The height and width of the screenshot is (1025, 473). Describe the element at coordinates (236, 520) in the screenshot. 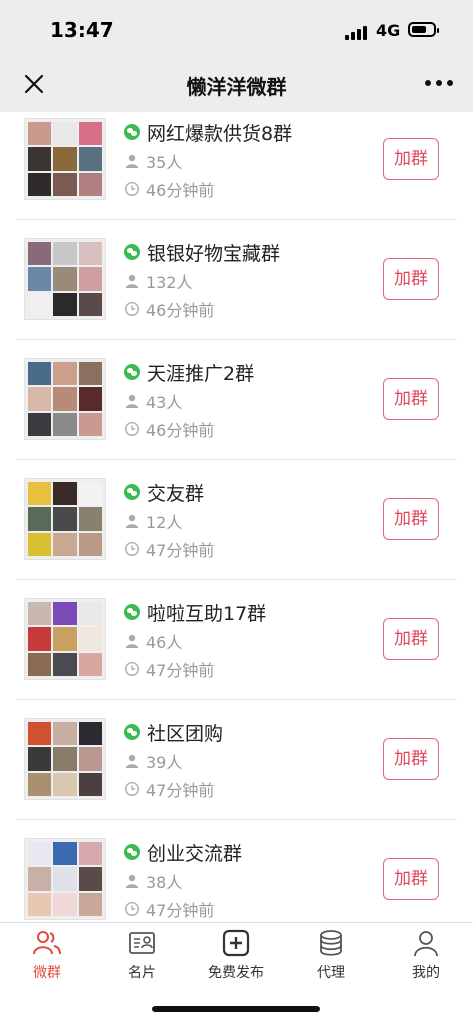

I see `list-item: 交友群 12人 47分钟前 加群` at that location.